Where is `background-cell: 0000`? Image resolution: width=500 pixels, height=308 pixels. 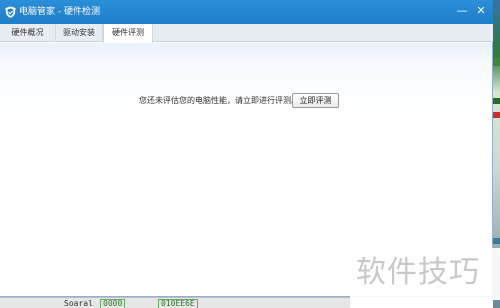 background-cell: 0000 is located at coordinates (113, 303).